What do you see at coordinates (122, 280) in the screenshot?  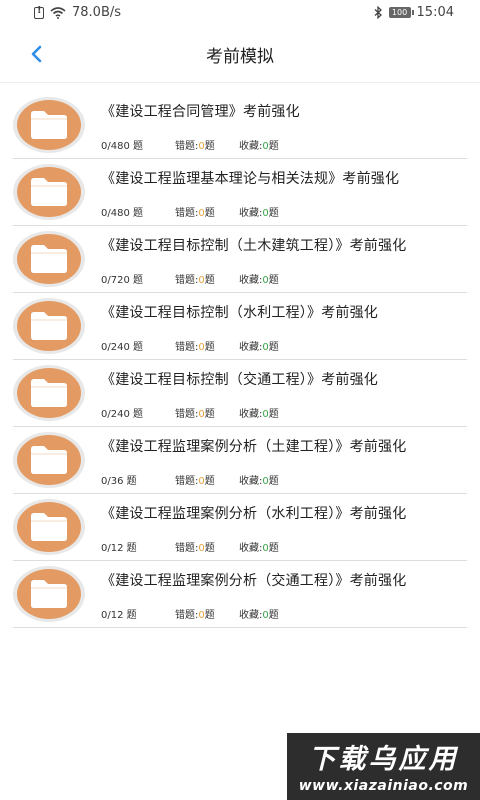 I see `question-count: 0/720 题` at bounding box center [122, 280].